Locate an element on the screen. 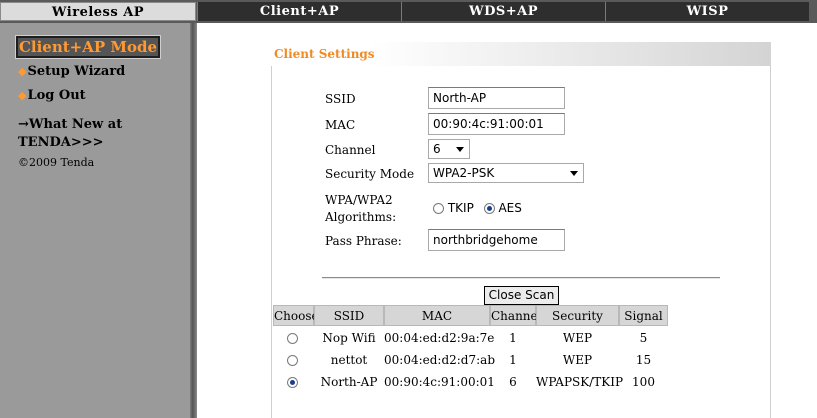  tab-client-ap: Client+AP is located at coordinates (299, 11).